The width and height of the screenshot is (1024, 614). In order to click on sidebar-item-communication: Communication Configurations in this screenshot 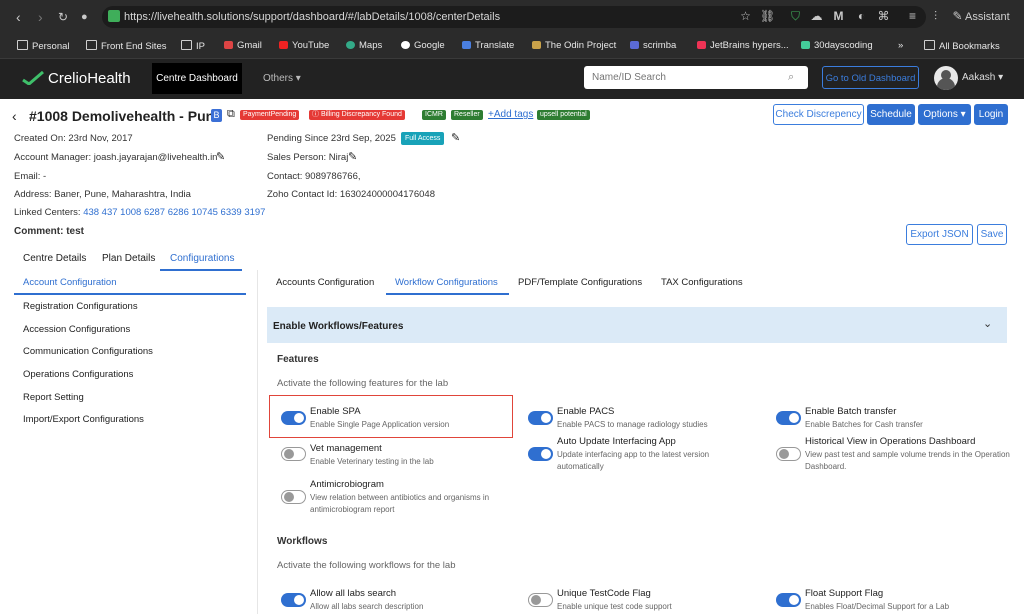, I will do `click(88, 351)`.